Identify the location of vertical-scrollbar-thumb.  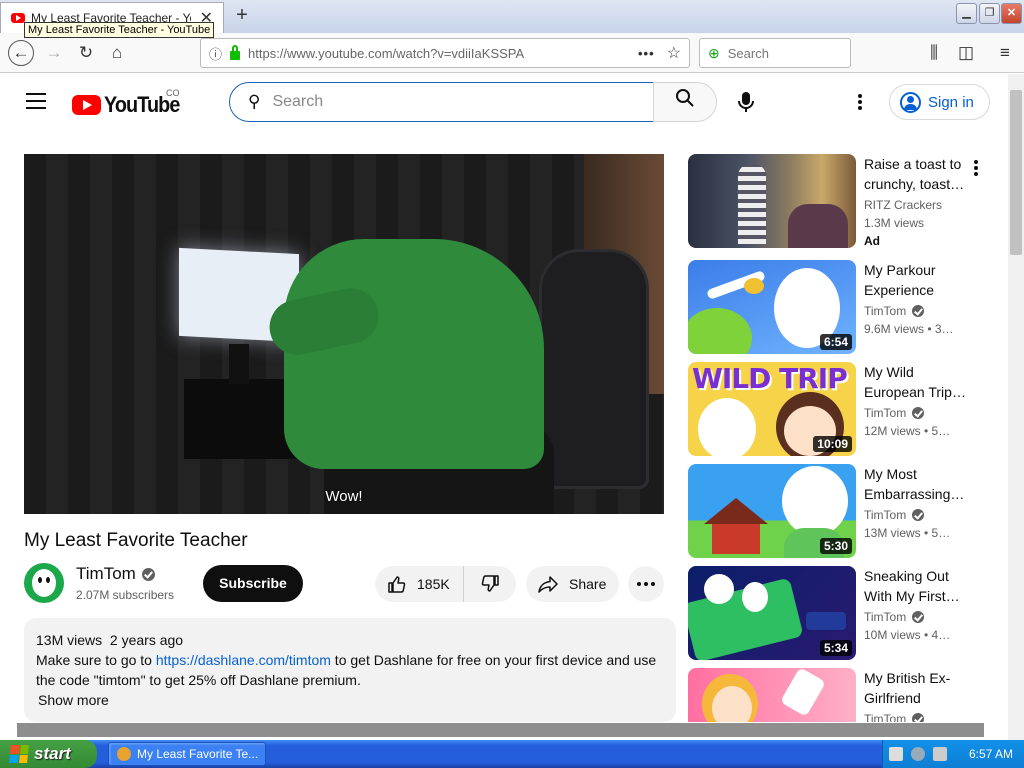
(1016, 172).